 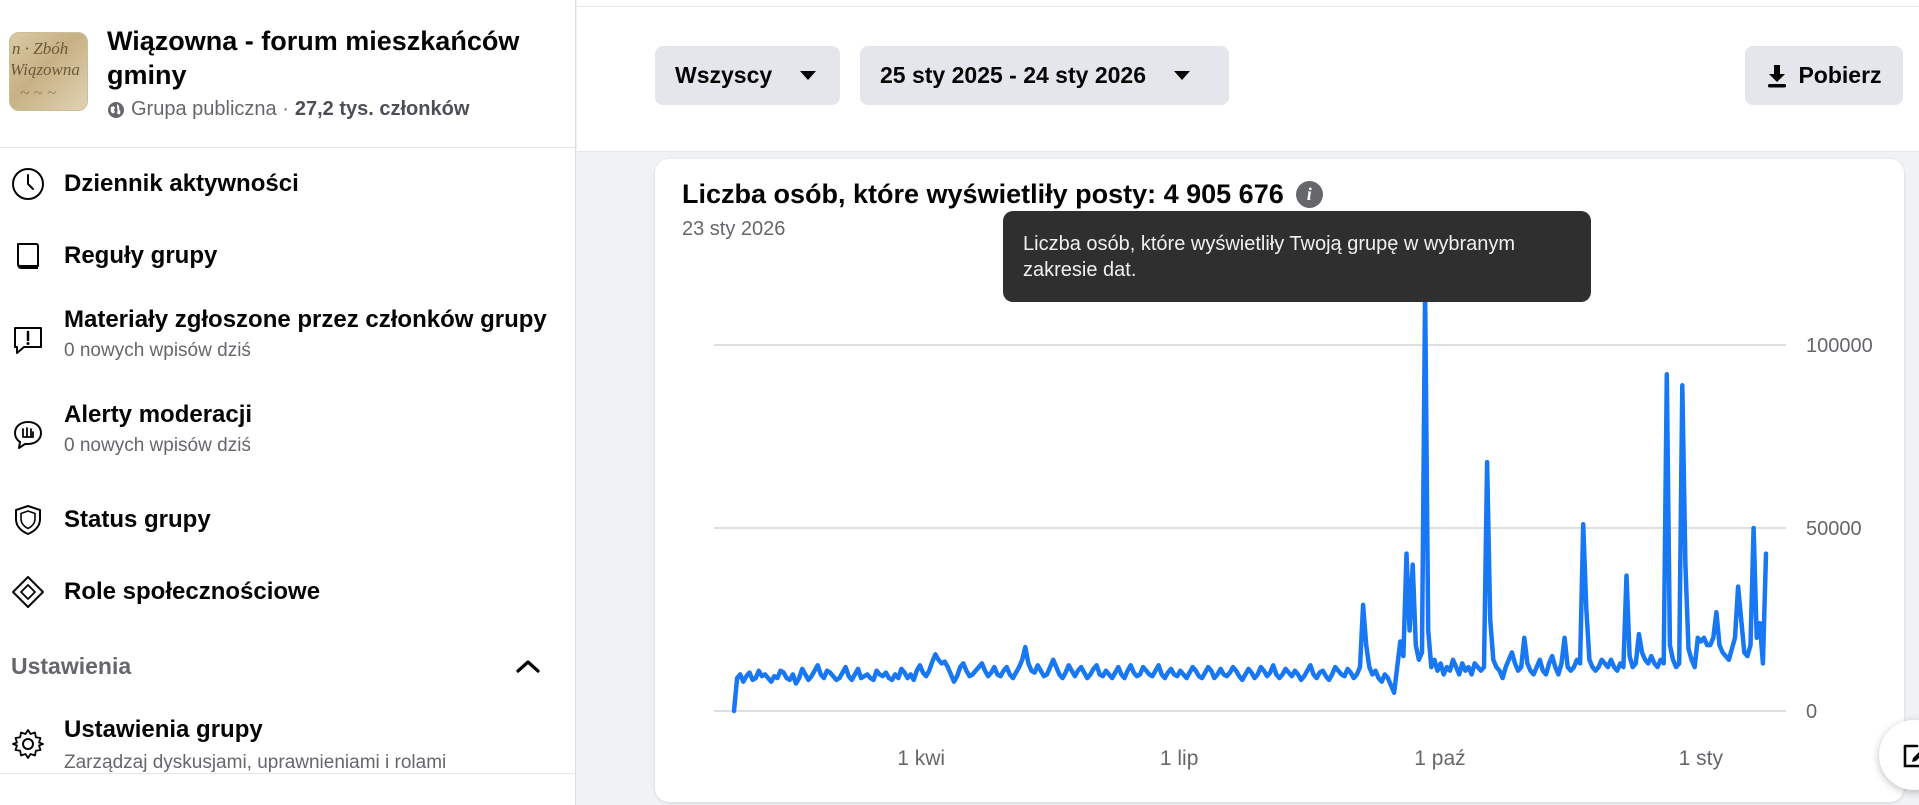 I want to click on x-tick-label: 1 sty, so click(x=1701, y=758).